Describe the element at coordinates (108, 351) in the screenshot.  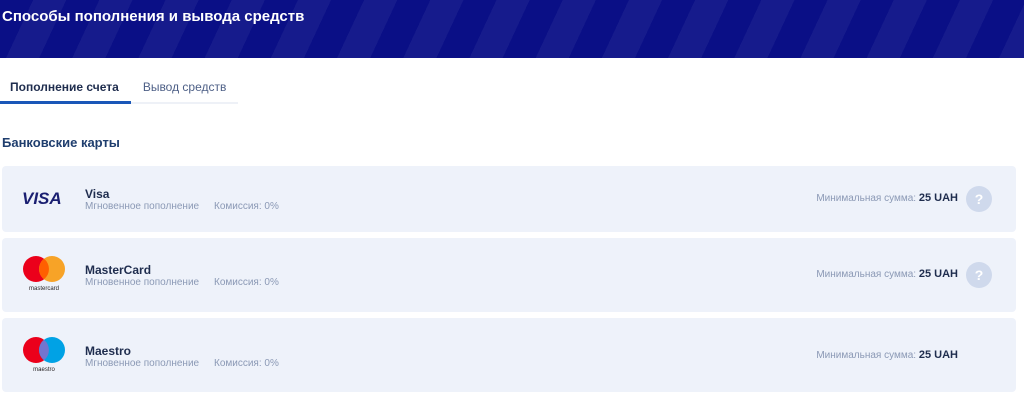
I see `method-name: Maestro` at that location.